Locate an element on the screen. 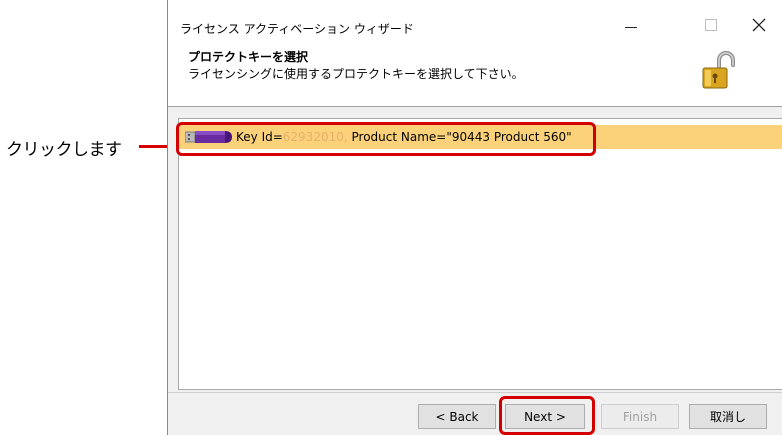  title-bar: ライセンス アクティベーション ウィザード is located at coordinates (475, 22).